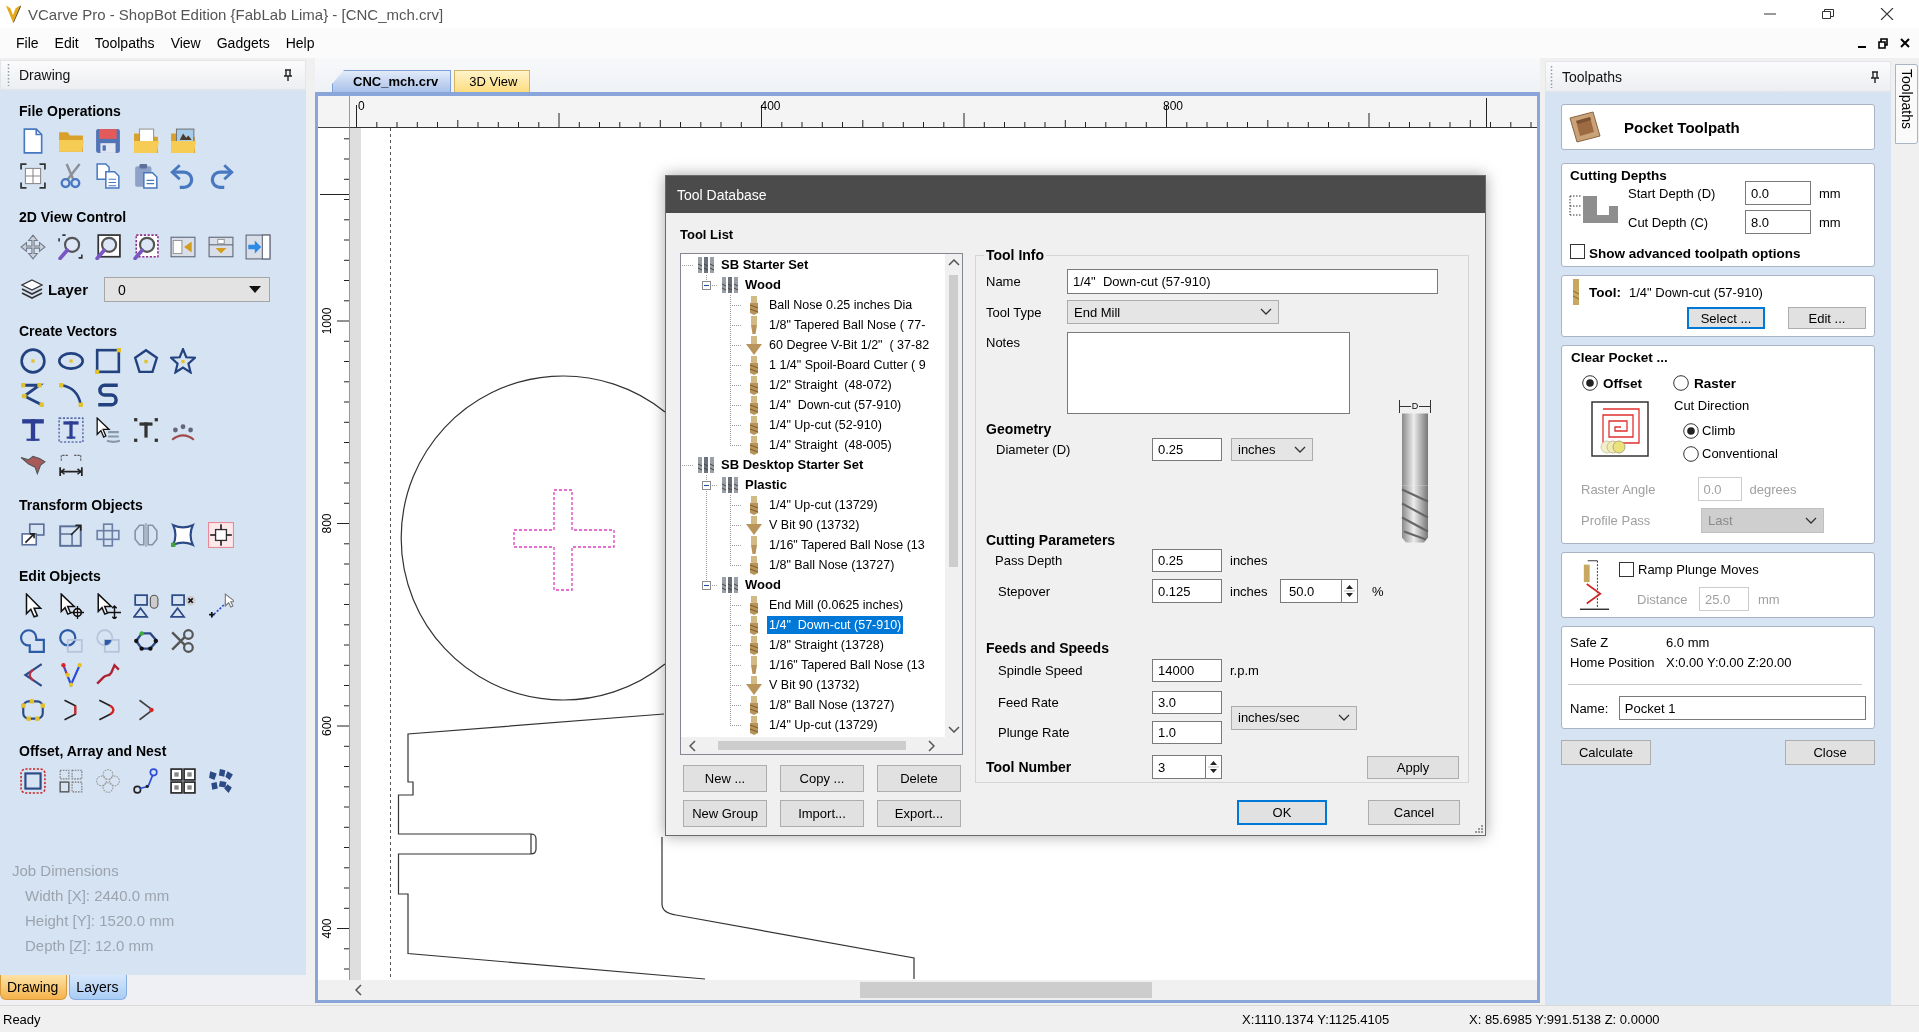 This screenshot has height=1032, width=1919. What do you see at coordinates (1178, 767) in the screenshot?
I see `tool-number-field: 3` at bounding box center [1178, 767].